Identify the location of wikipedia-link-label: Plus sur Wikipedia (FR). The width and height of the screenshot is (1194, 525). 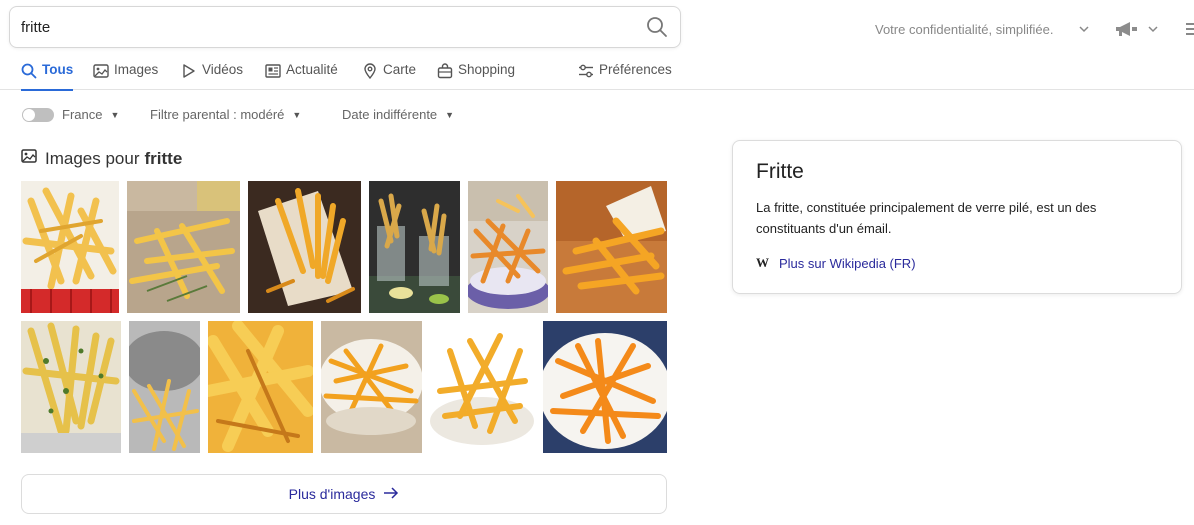
(847, 263).